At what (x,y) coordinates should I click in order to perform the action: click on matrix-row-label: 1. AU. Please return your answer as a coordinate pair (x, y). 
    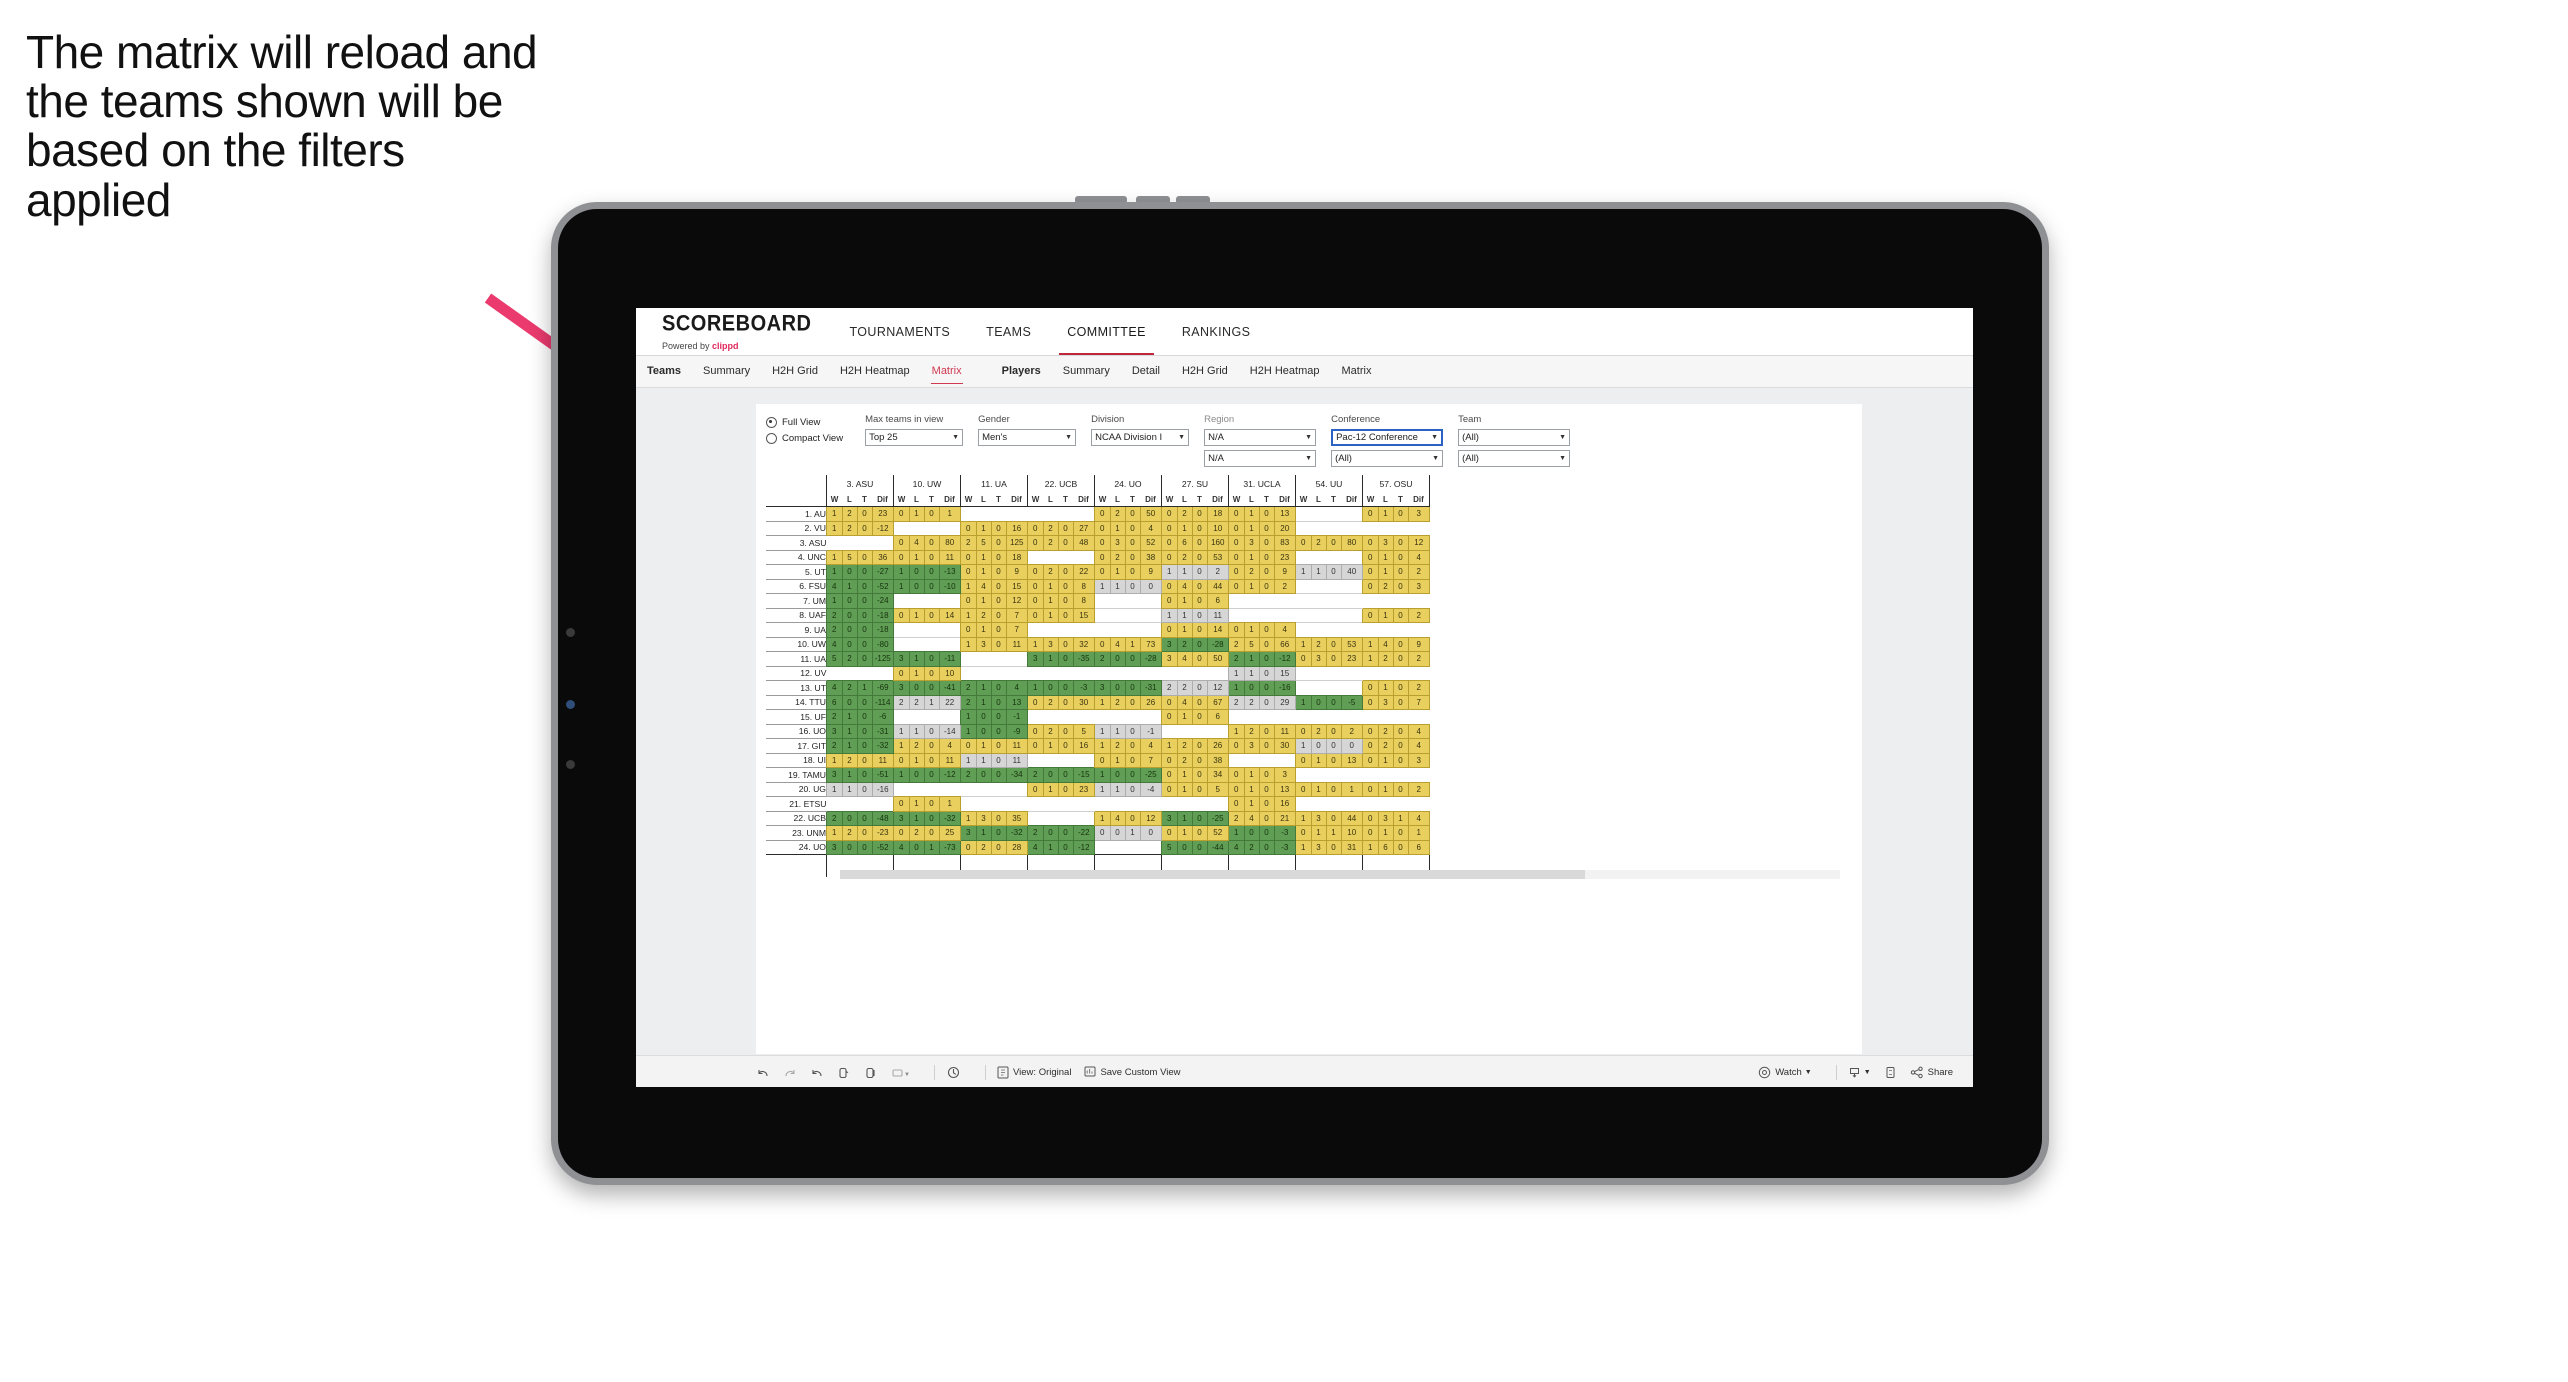
    Looking at the image, I should click on (796, 513).